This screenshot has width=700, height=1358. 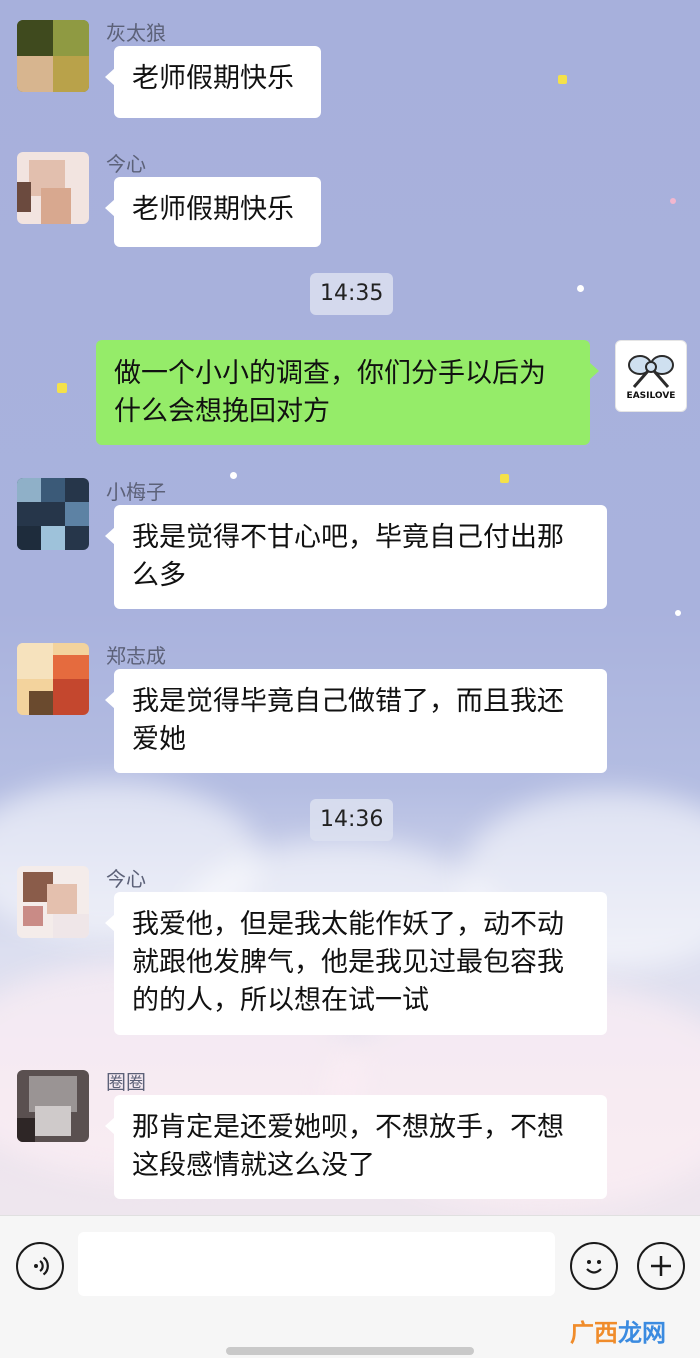 What do you see at coordinates (642, 1333) in the screenshot?
I see `watermark-part2: 龙网` at bounding box center [642, 1333].